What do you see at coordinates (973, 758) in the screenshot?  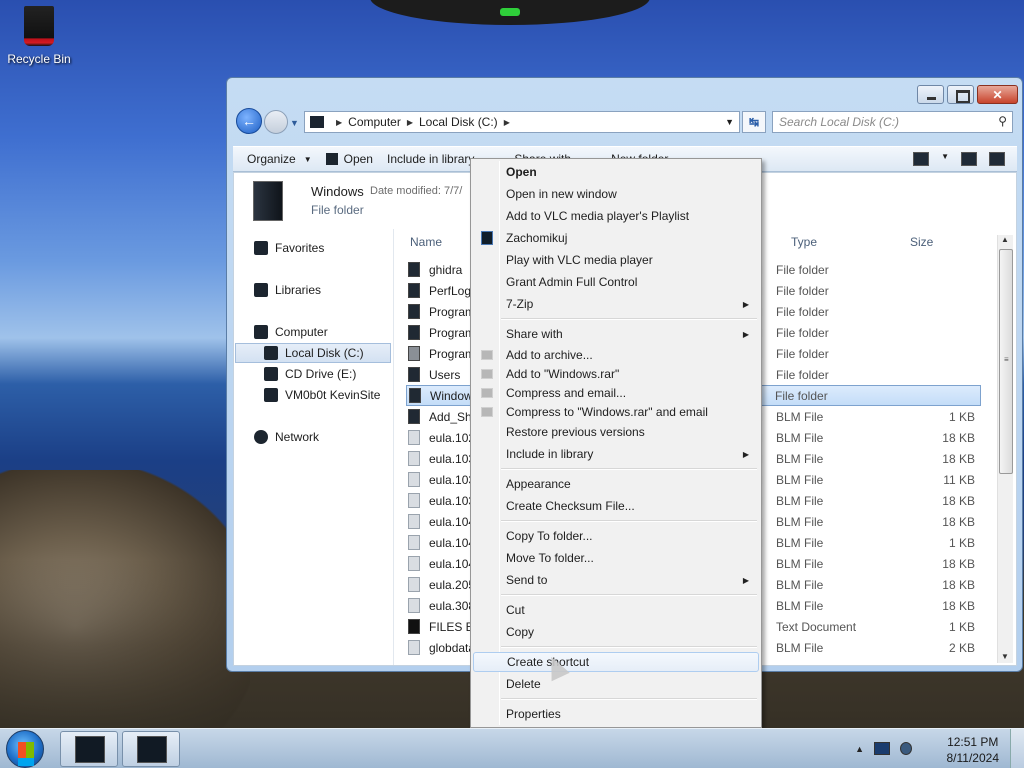 I see `clock-date: 8/11/2024` at bounding box center [973, 758].